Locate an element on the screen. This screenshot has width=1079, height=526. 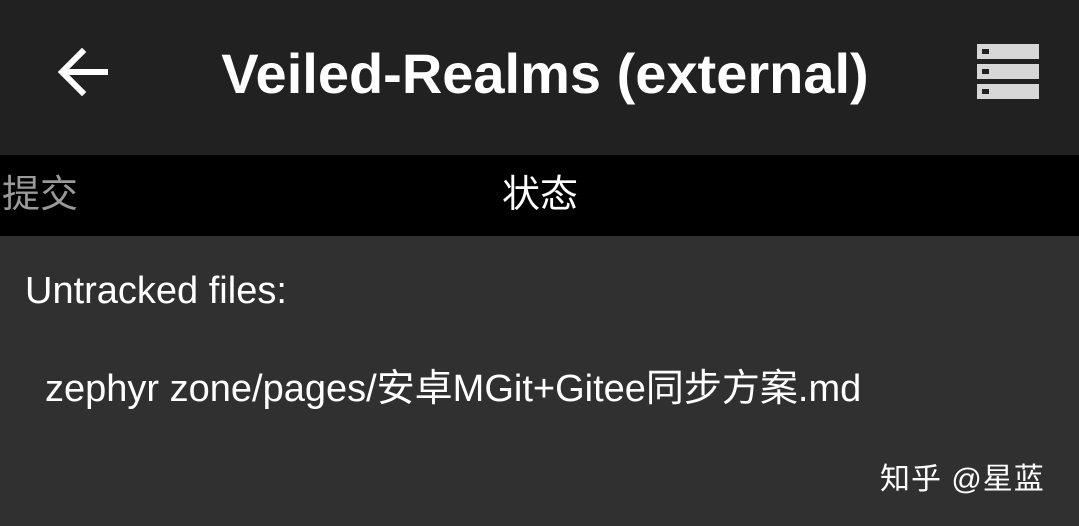
server-stack-icon is located at coordinates (1008, 71).